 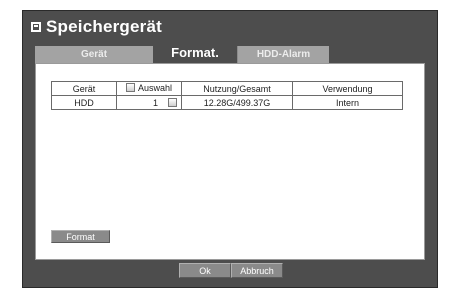 I want to click on format-button: Format, so click(x=80, y=236).